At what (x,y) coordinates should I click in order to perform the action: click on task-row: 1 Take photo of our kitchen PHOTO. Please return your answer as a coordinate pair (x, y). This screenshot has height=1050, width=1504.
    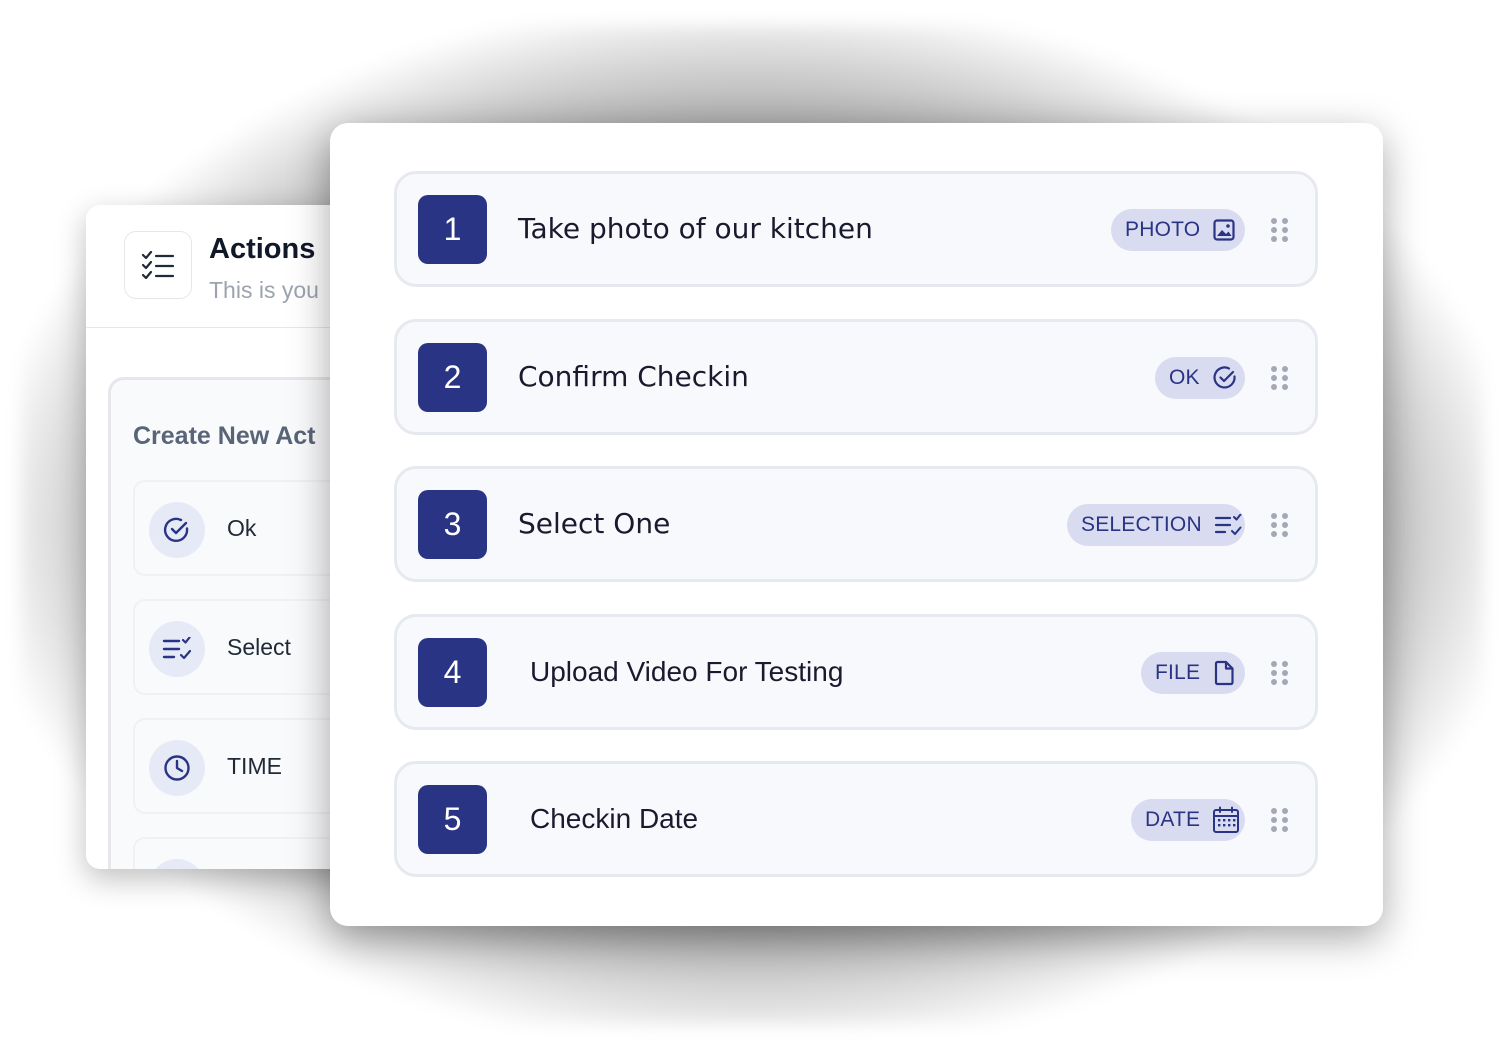
    Looking at the image, I should click on (856, 229).